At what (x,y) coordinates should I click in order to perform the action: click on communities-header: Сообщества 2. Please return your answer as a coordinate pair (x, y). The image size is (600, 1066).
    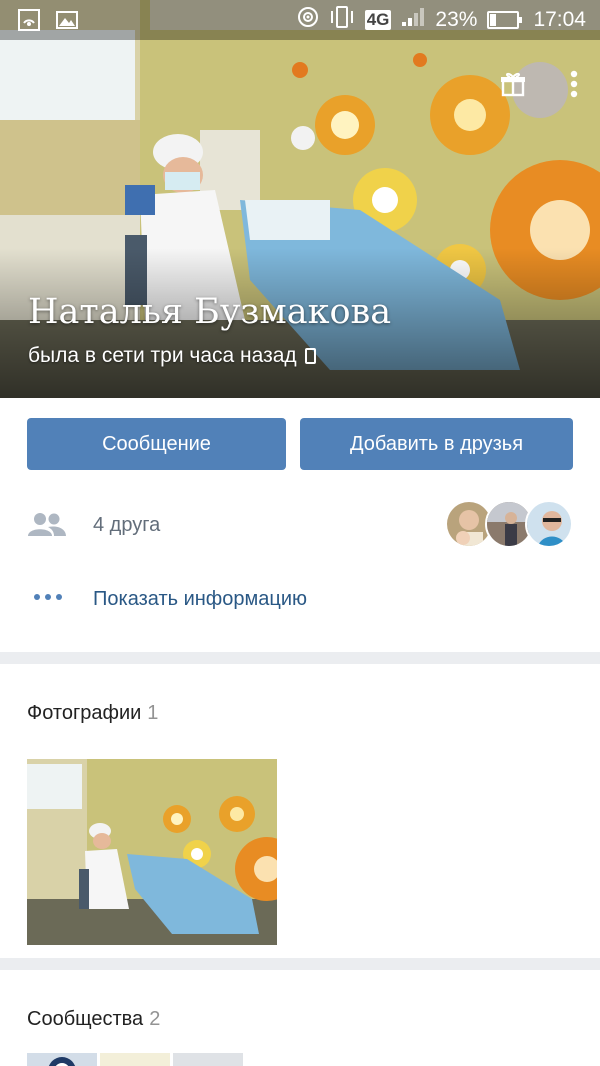
    Looking at the image, I should click on (93, 1019).